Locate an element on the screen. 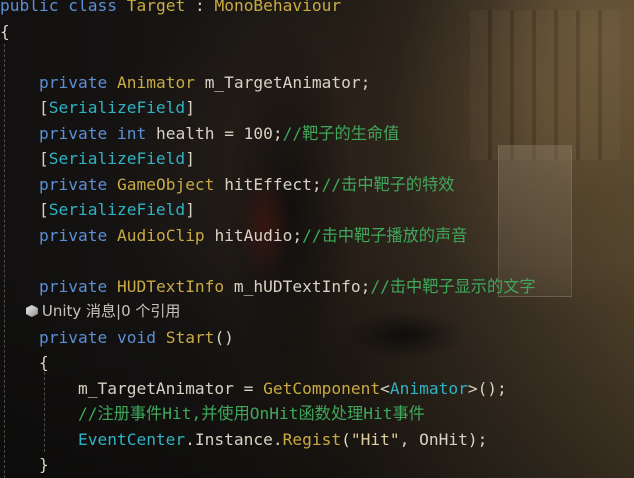 The height and width of the screenshot is (478, 634). code-line-4: private Animator m_TargetAnimator; is located at coordinates (268, 83).